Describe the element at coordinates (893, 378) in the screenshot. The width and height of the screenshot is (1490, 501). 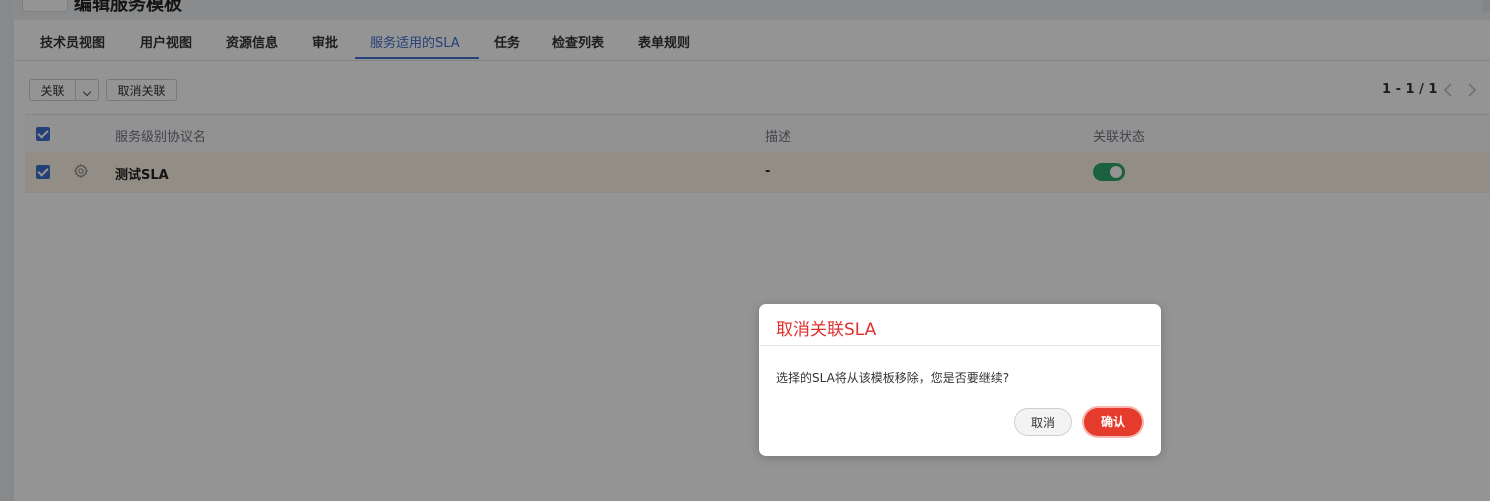
I see `dialog-message: 选择的SLA将从该模板移除，您是否要继续?` at that location.